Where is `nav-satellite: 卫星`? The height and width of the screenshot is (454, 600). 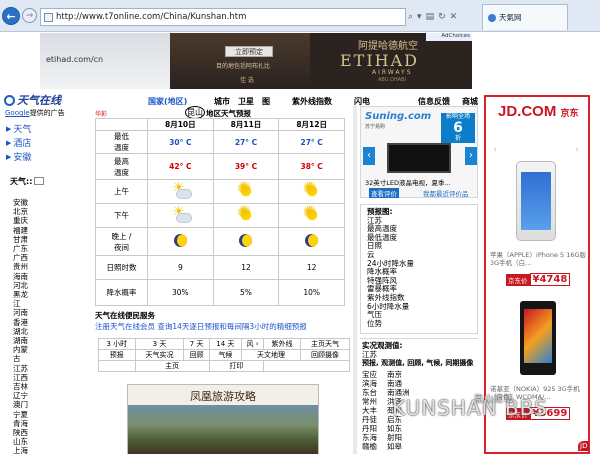 nav-satellite: 卫星 is located at coordinates (250, 102).